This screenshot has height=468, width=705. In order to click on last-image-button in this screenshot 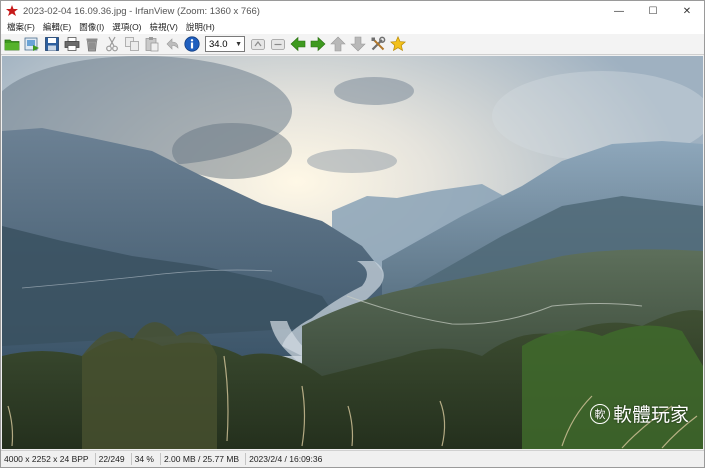, I will do `click(358, 44)`.